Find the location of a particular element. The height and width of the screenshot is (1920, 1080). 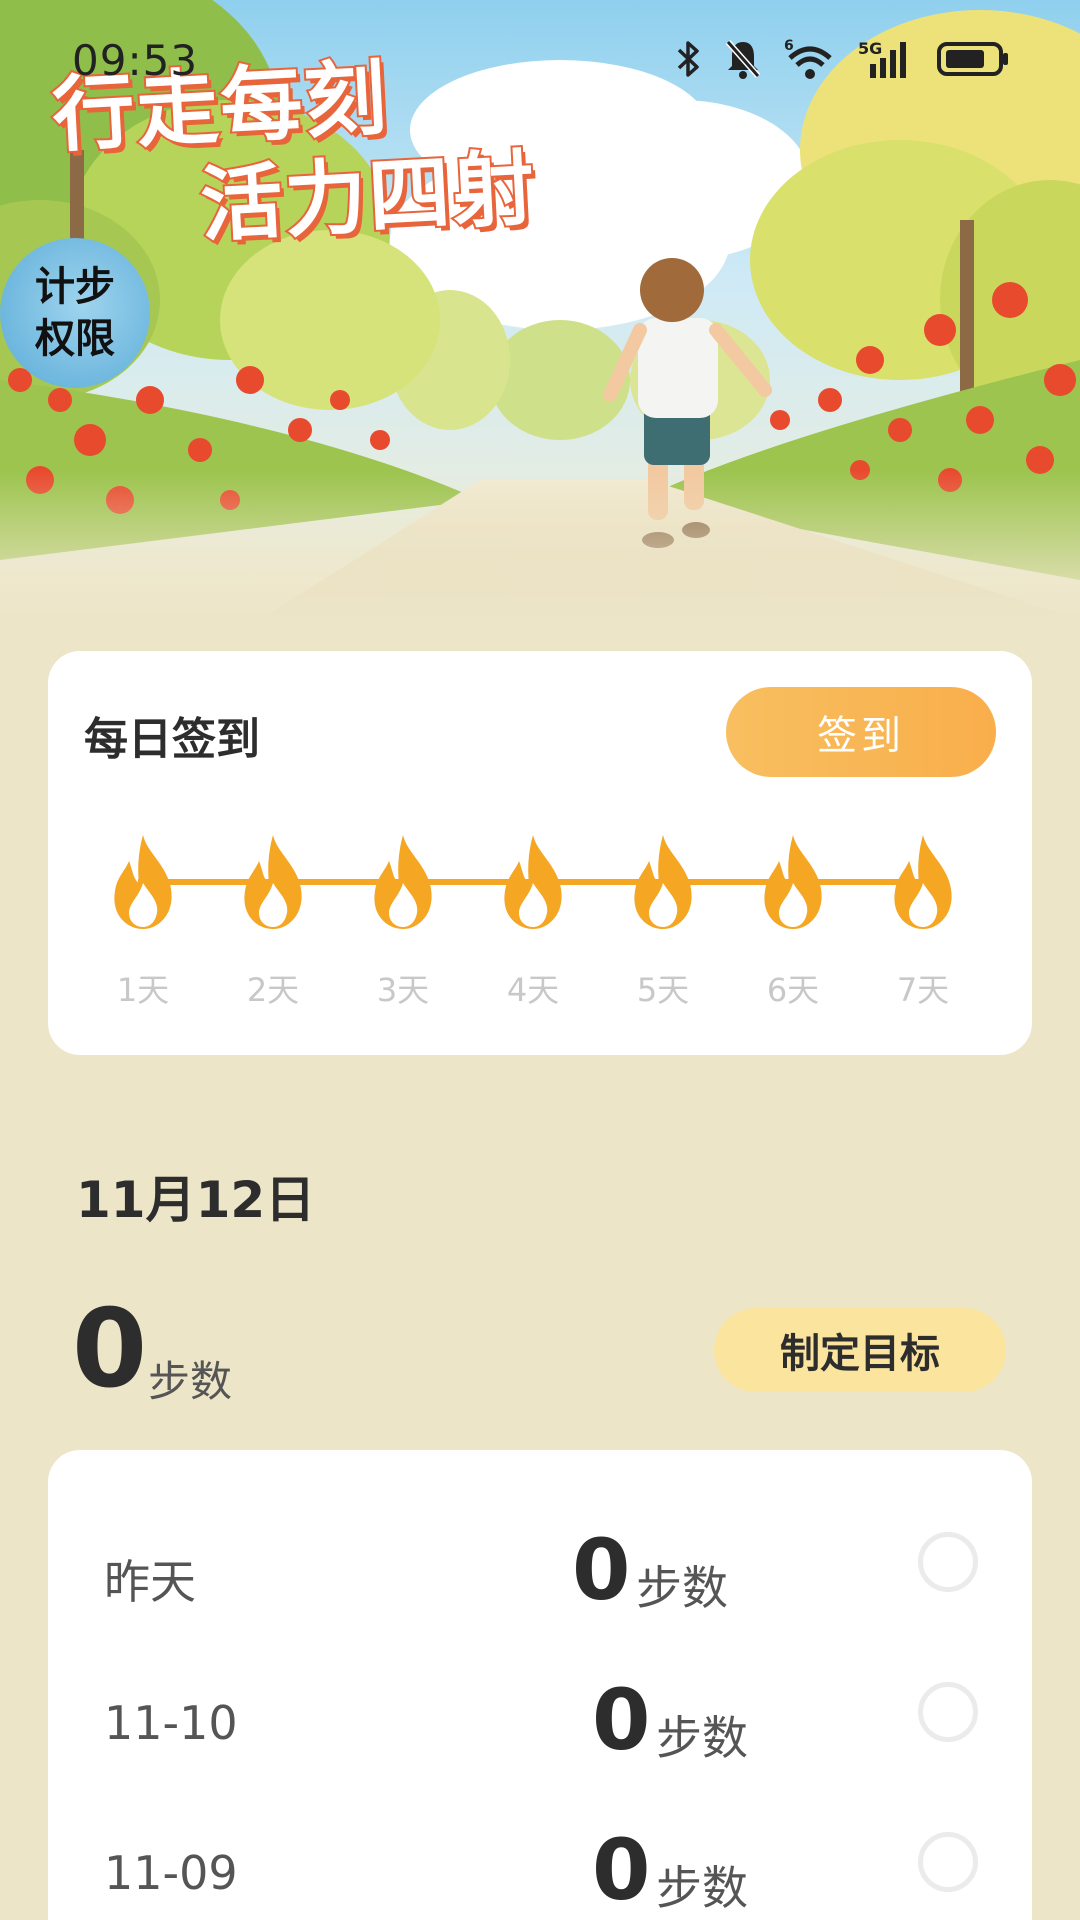

cellular-5g-icon: 5G is located at coordinates (886, 59).